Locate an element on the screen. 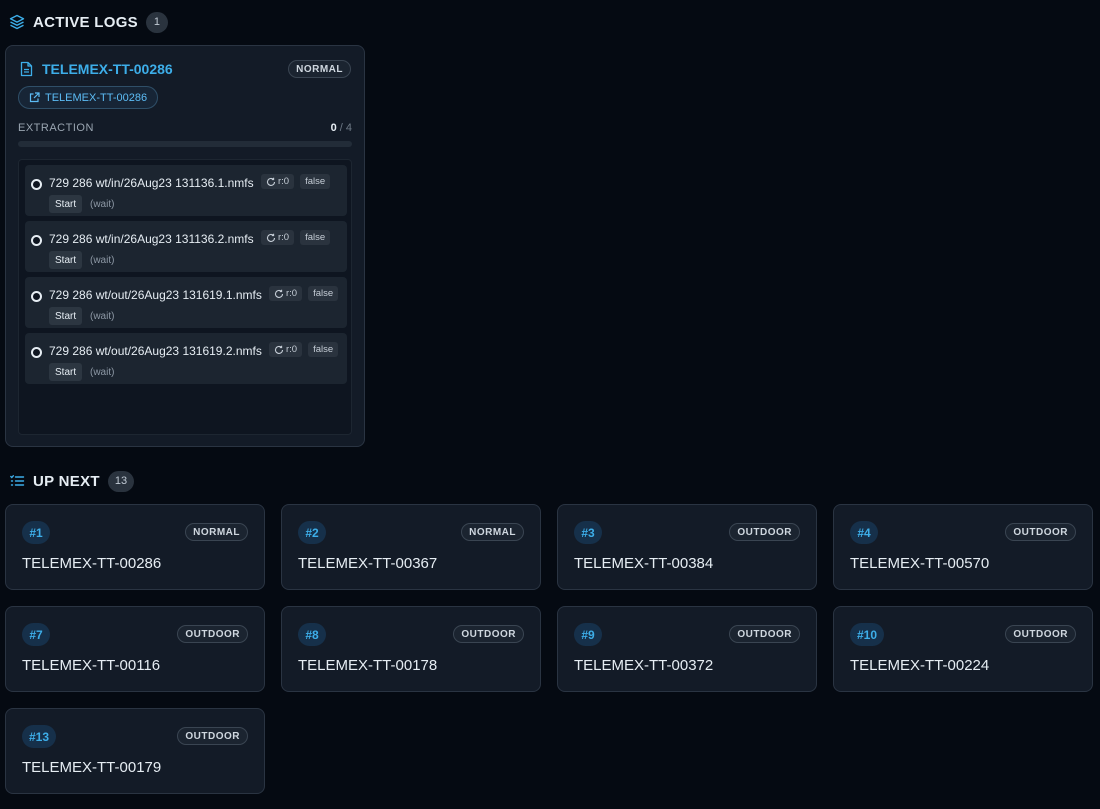 This screenshot has width=1100, height=809. extraction-label: EXTRACTION is located at coordinates (56, 128).